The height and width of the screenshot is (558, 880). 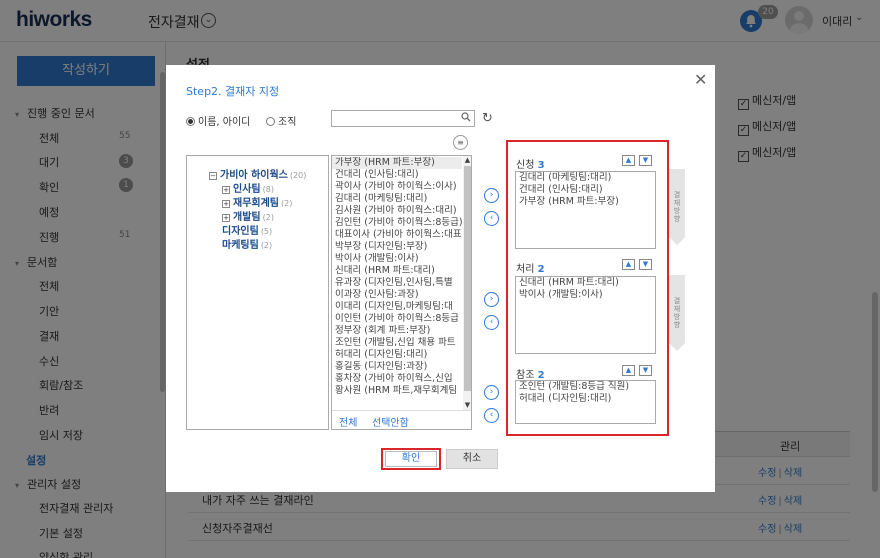 What do you see at coordinates (530, 165) in the screenshot?
I see `section-title-request: 신청 3` at bounding box center [530, 165].